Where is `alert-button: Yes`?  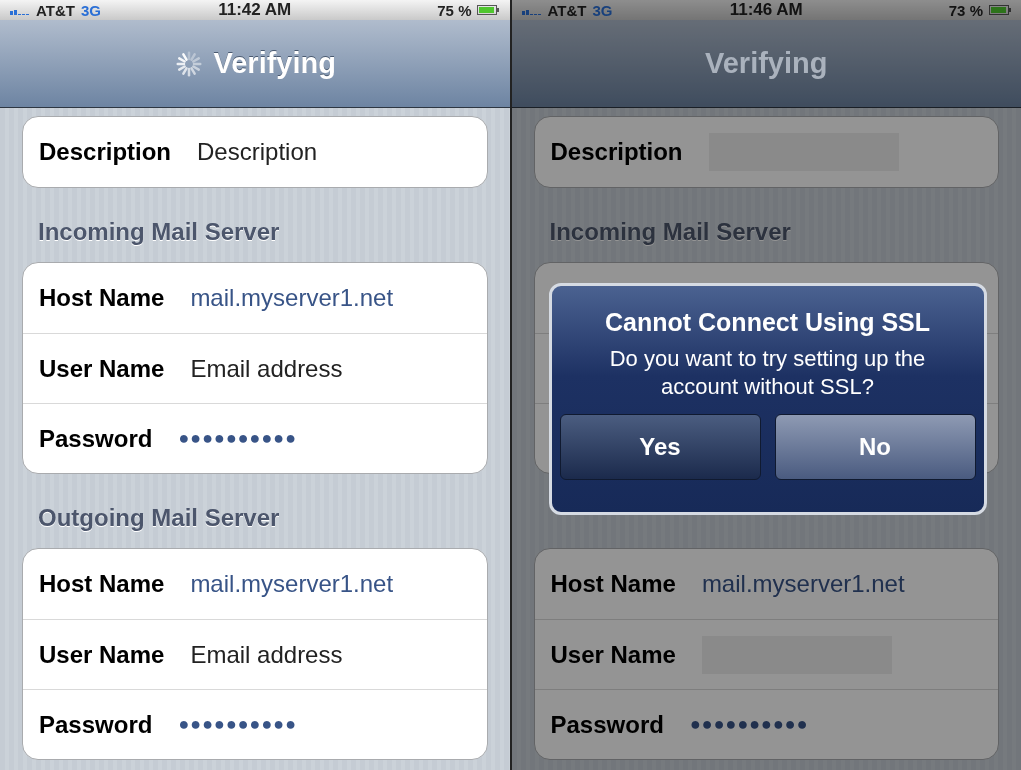
alert-button: Yes is located at coordinates (660, 447).